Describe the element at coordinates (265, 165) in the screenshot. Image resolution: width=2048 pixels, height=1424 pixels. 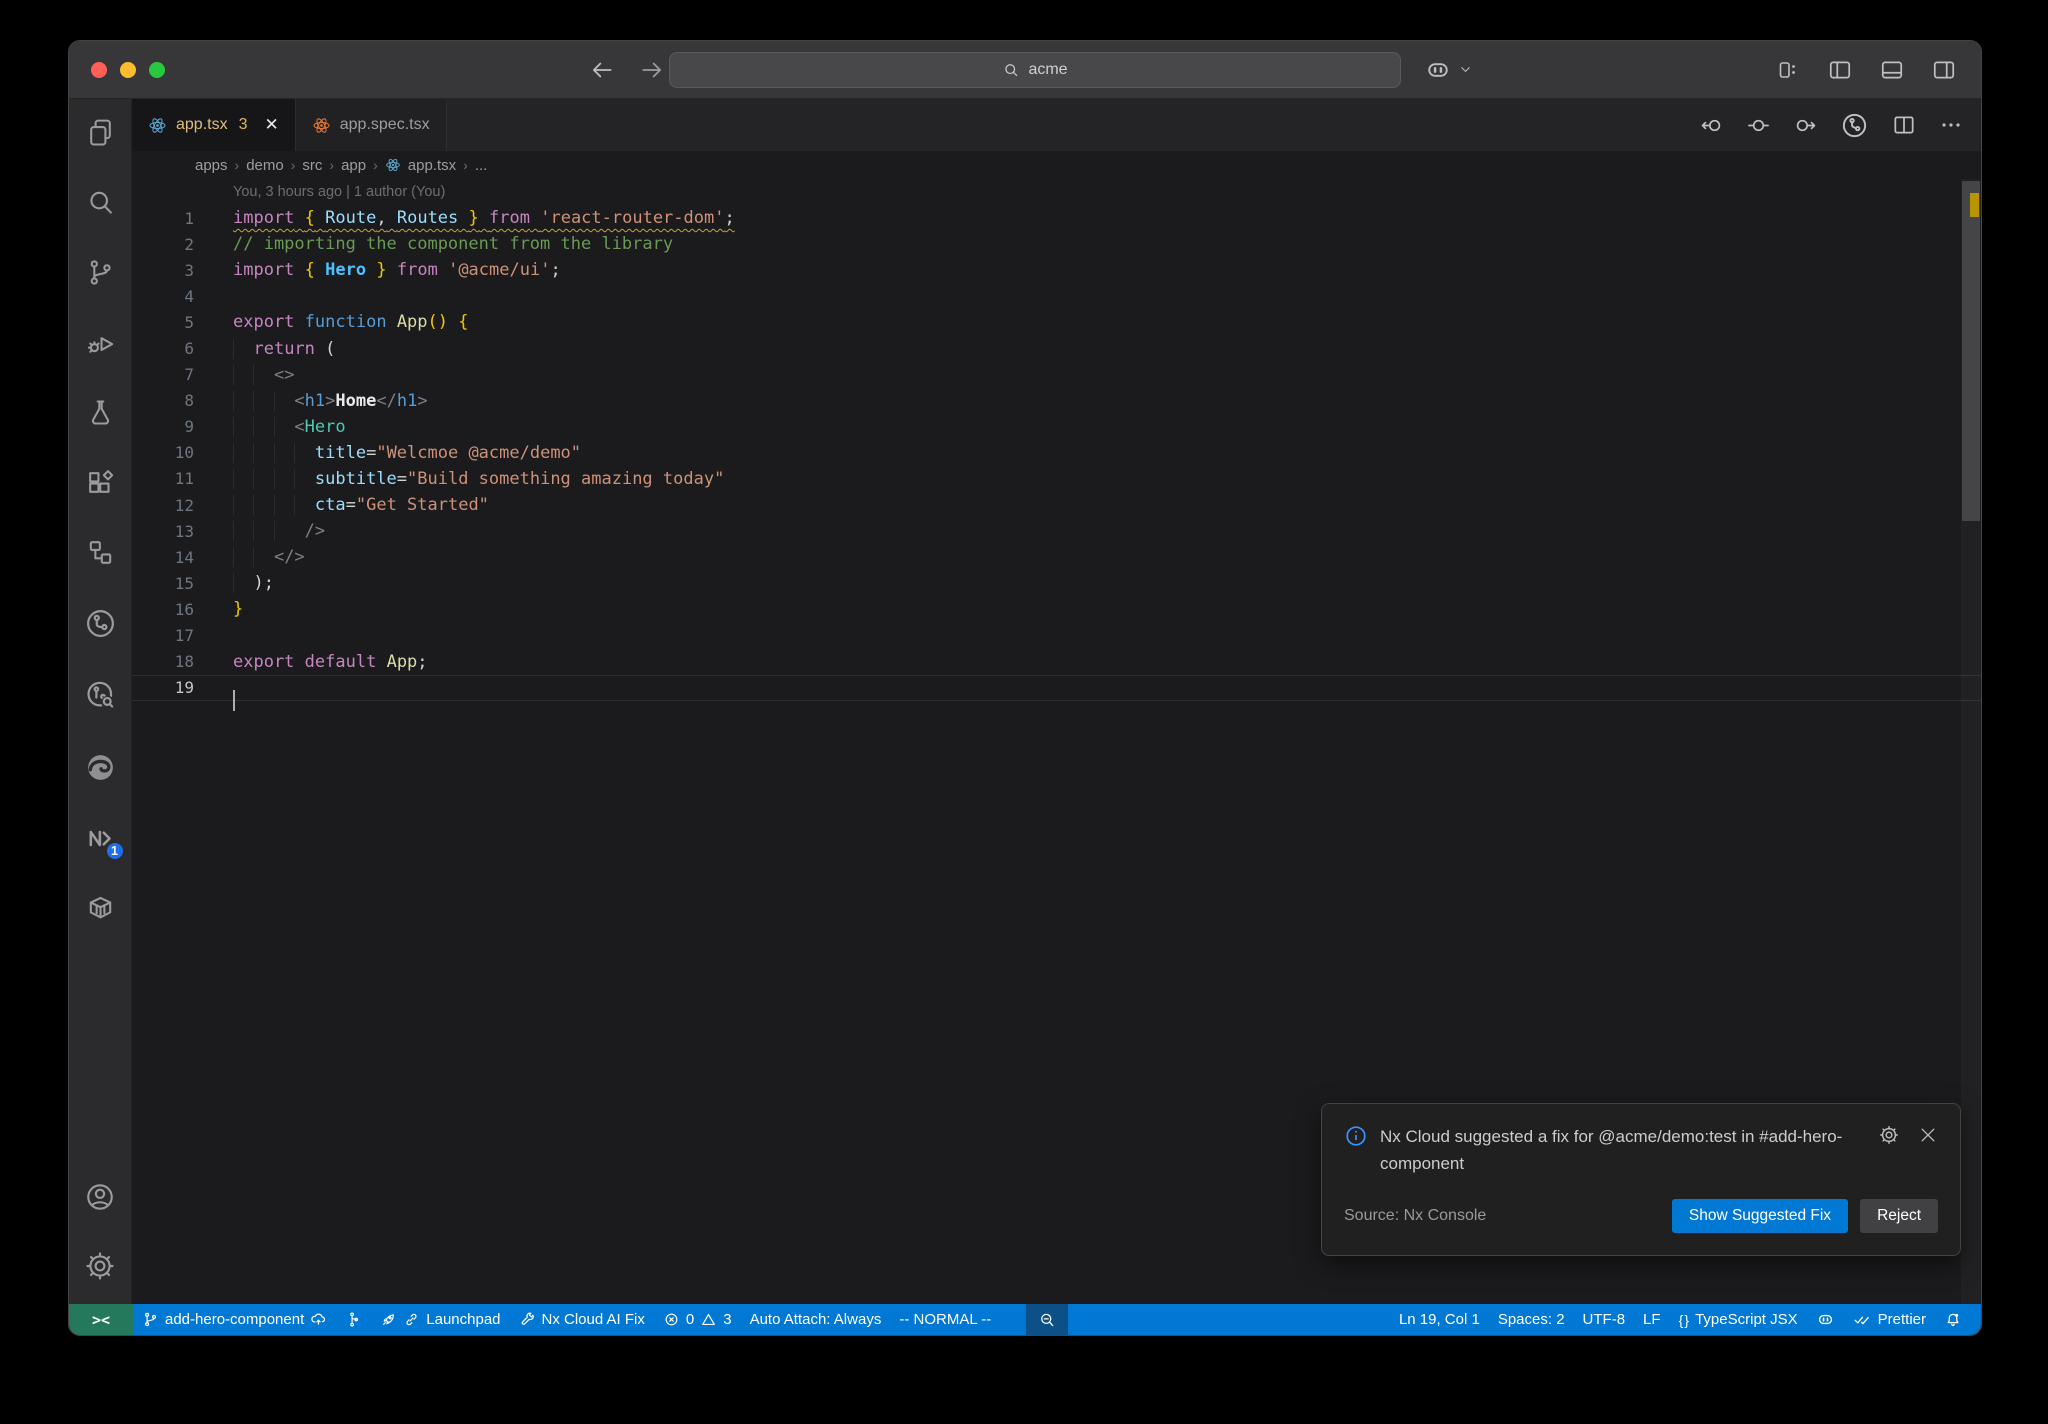
I see `breadcrumb-item: demo` at that location.